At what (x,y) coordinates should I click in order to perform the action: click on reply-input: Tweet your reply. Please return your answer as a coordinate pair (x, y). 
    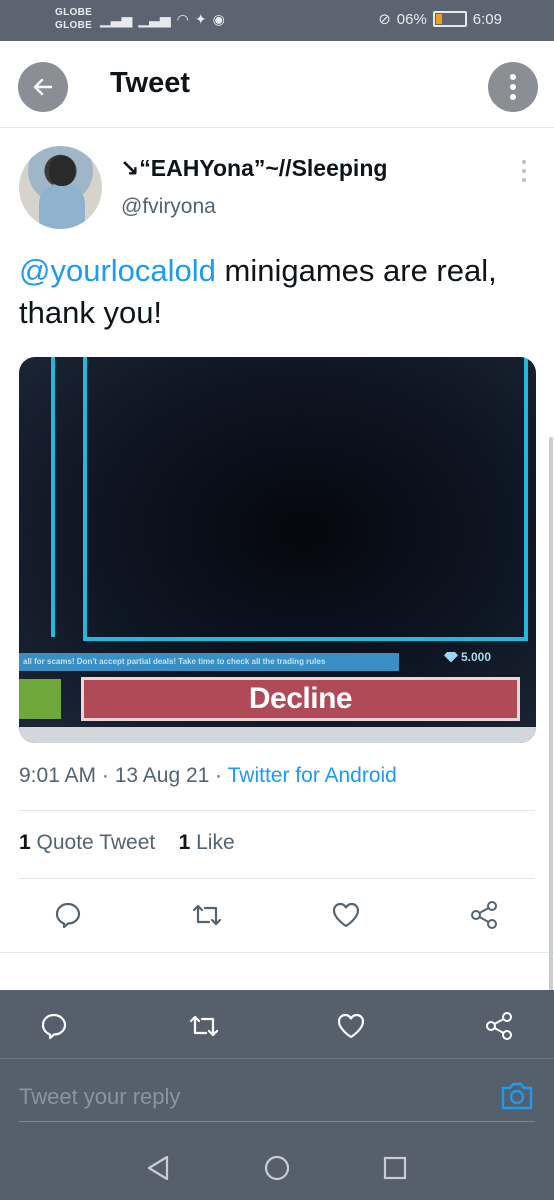
    Looking at the image, I should click on (99, 1097).